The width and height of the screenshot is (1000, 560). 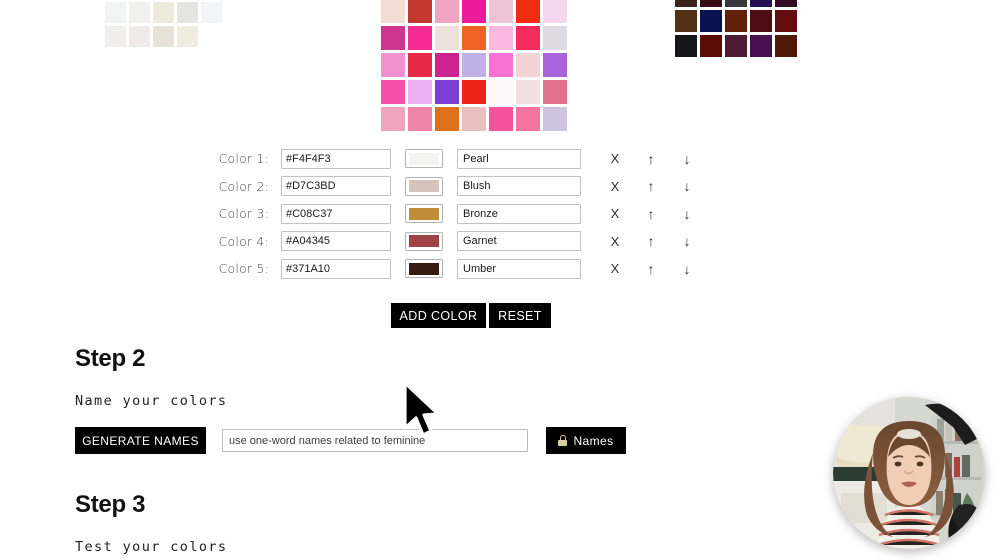 What do you see at coordinates (336, 213) in the screenshot?
I see `color-hex-input: #C08C37` at bounding box center [336, 213].